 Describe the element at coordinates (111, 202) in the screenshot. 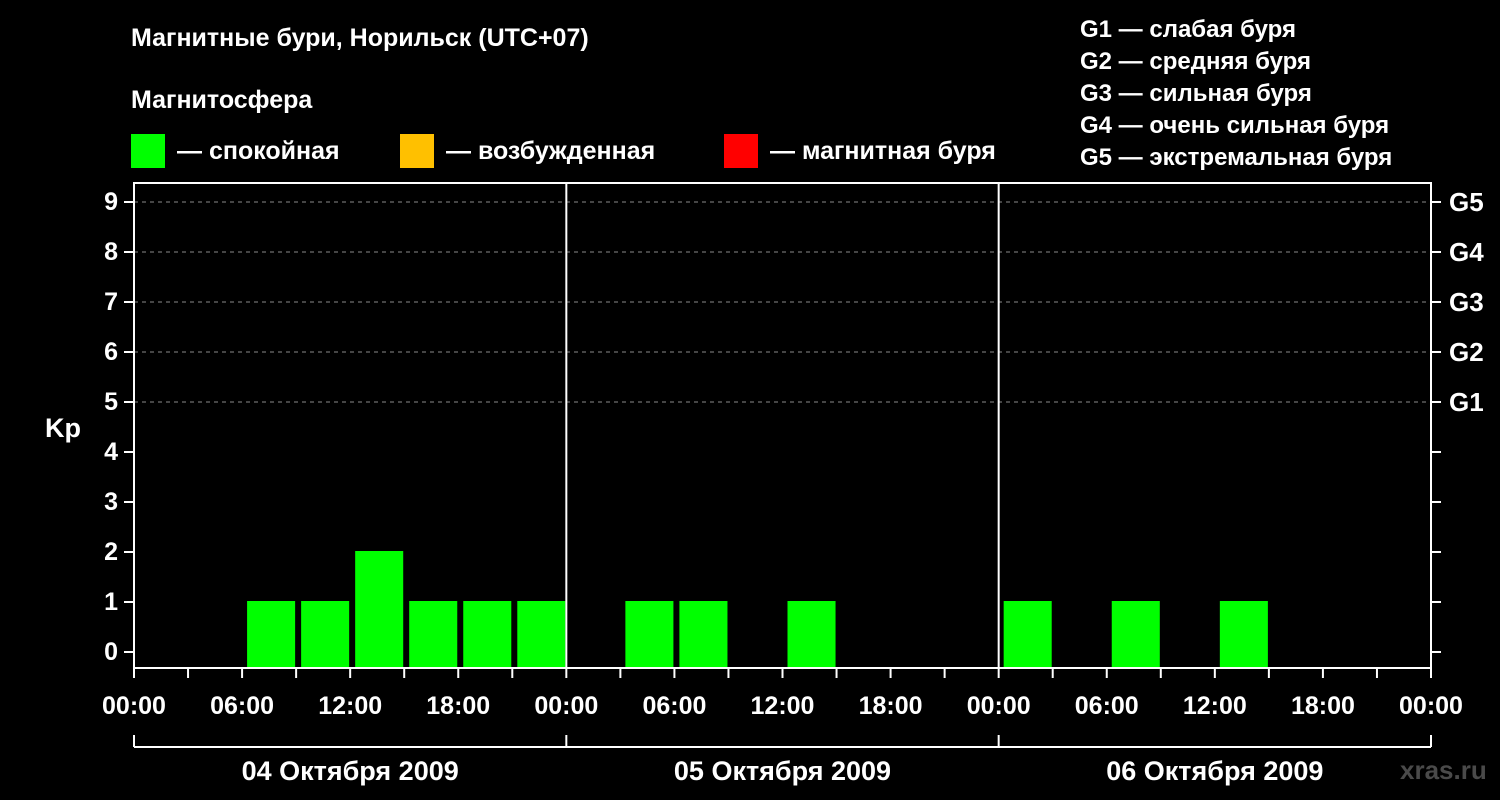

I see `y-tick-label: 9` at that location.